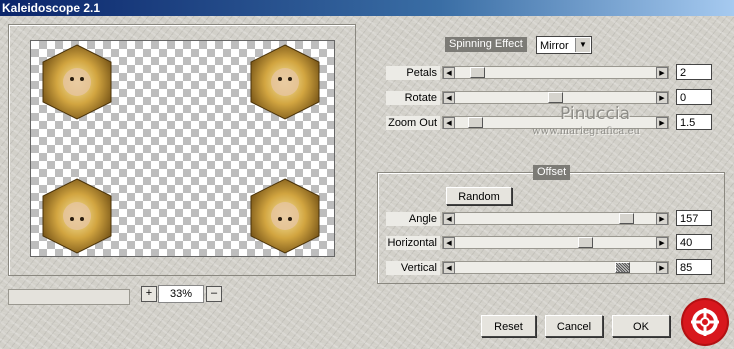 This screenshot has width=734, height=349. What do you see at coordinates (555, 218) in the screenshot?
I see `angle-slider: ◀ ▶` at bounding box center [555, 218].